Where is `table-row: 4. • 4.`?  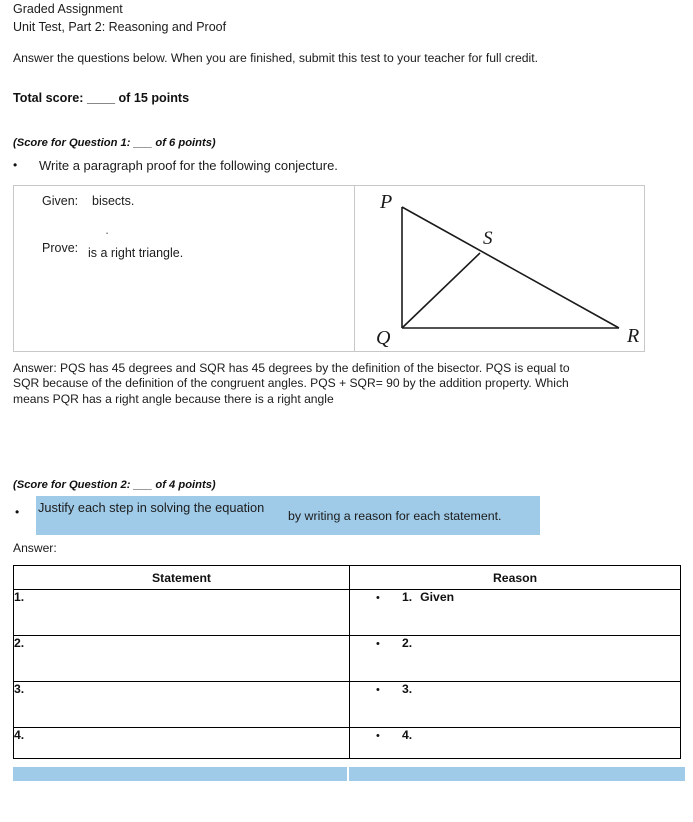 table-row: 4. • 4. is located at coordinates (347, 743).